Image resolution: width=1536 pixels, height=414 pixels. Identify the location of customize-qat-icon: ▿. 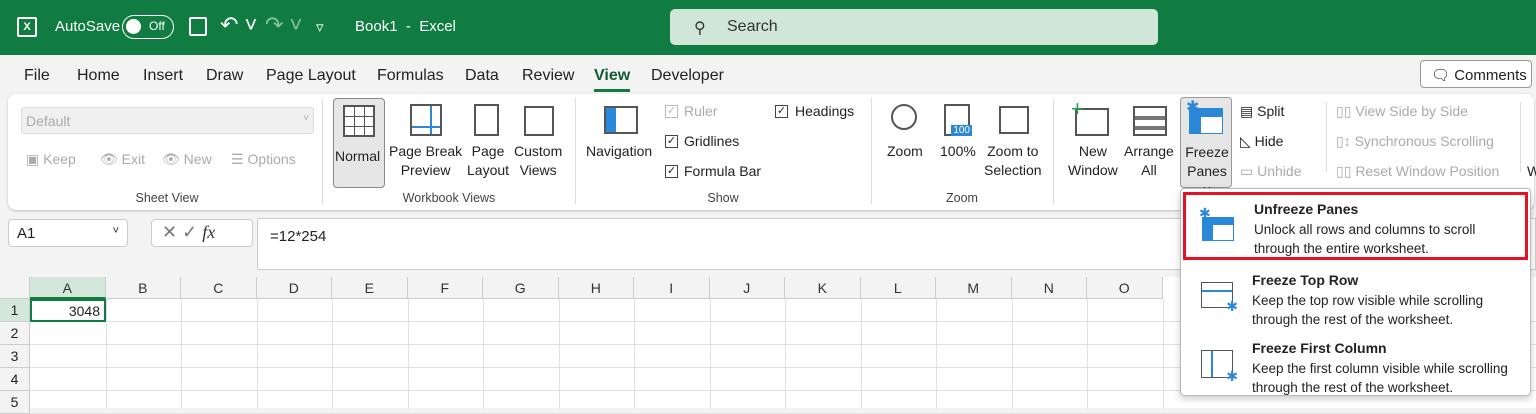
(320, 27).